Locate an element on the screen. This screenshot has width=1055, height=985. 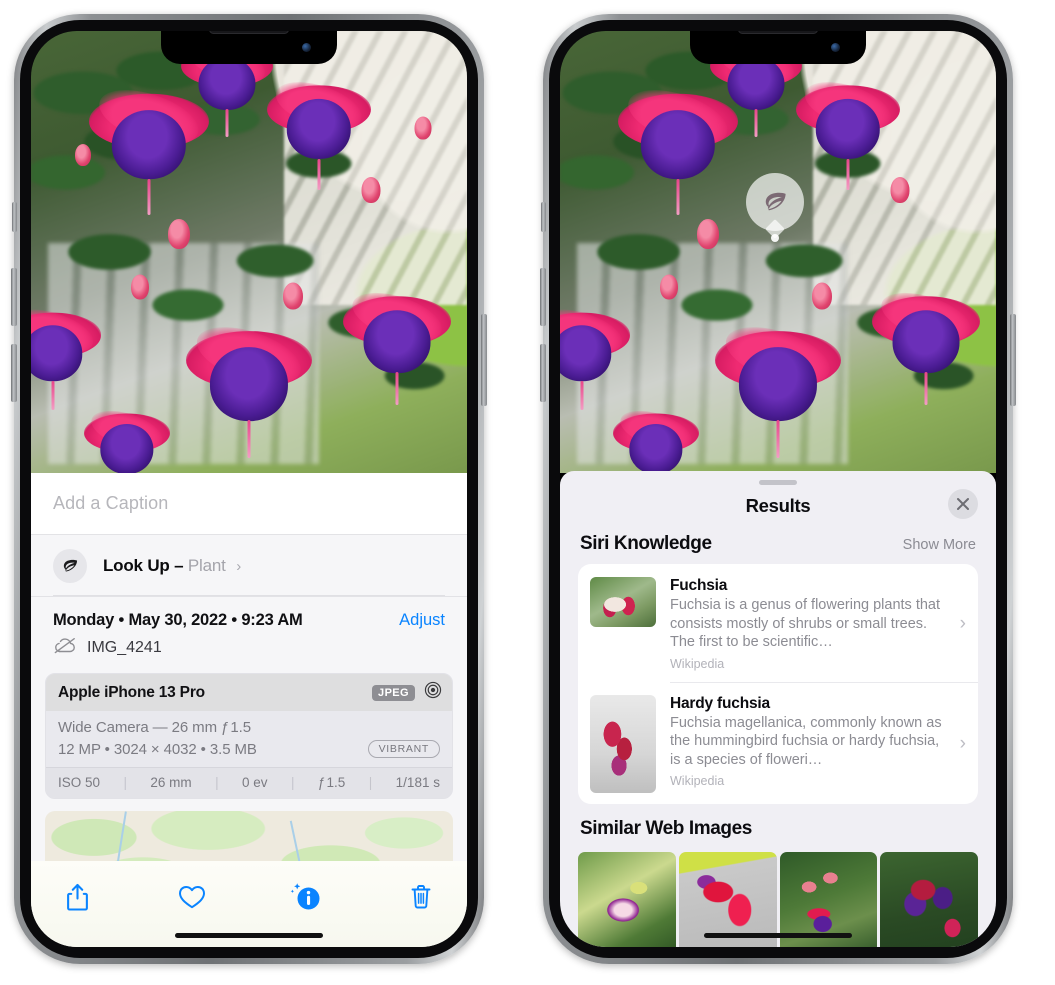
info-button is located at coordinates (306, 897).